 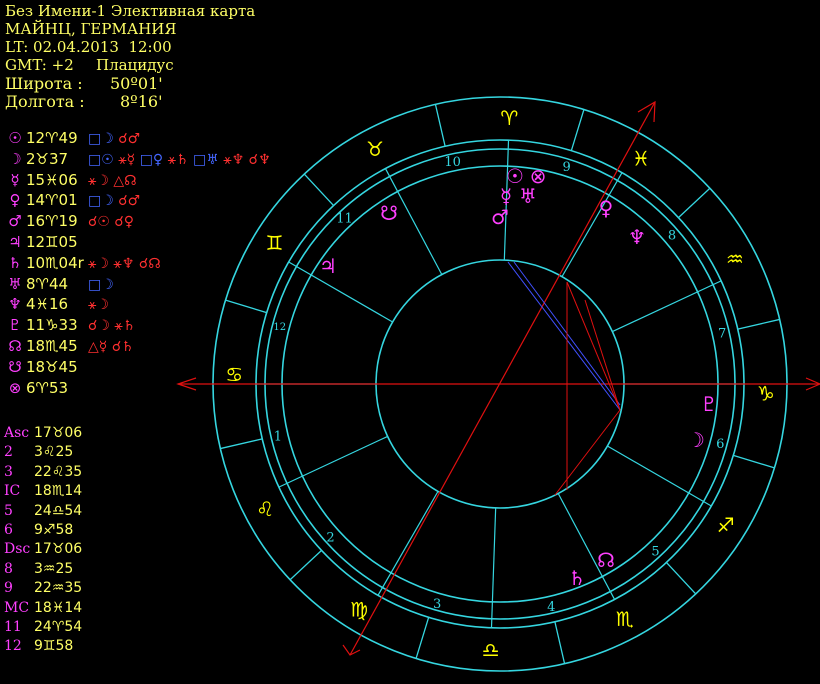 What do you see at coordinates (637, 237) in the screenshot?
I see `chart-planet-icon: ♆` at bounding box center [637, 237].